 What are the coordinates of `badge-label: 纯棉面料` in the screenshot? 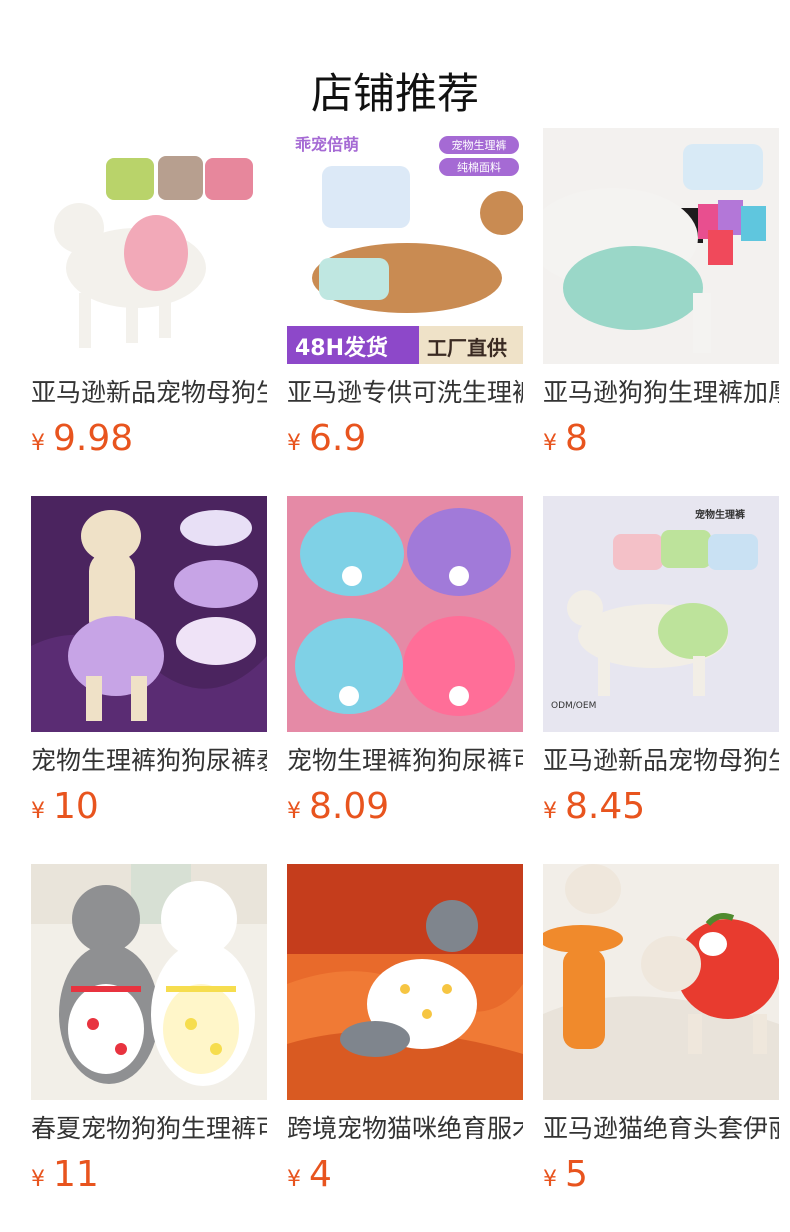 It's located at (479, 167).